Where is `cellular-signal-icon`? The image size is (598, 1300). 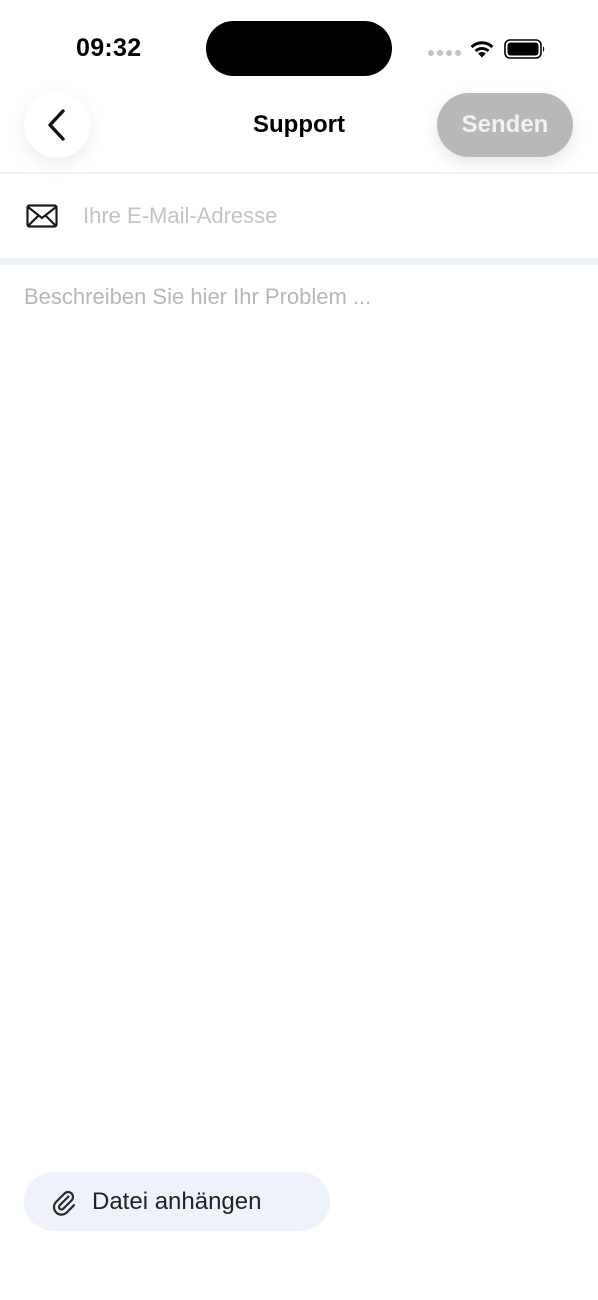 cellular-signal-icon is located at coordinates (444, 53).